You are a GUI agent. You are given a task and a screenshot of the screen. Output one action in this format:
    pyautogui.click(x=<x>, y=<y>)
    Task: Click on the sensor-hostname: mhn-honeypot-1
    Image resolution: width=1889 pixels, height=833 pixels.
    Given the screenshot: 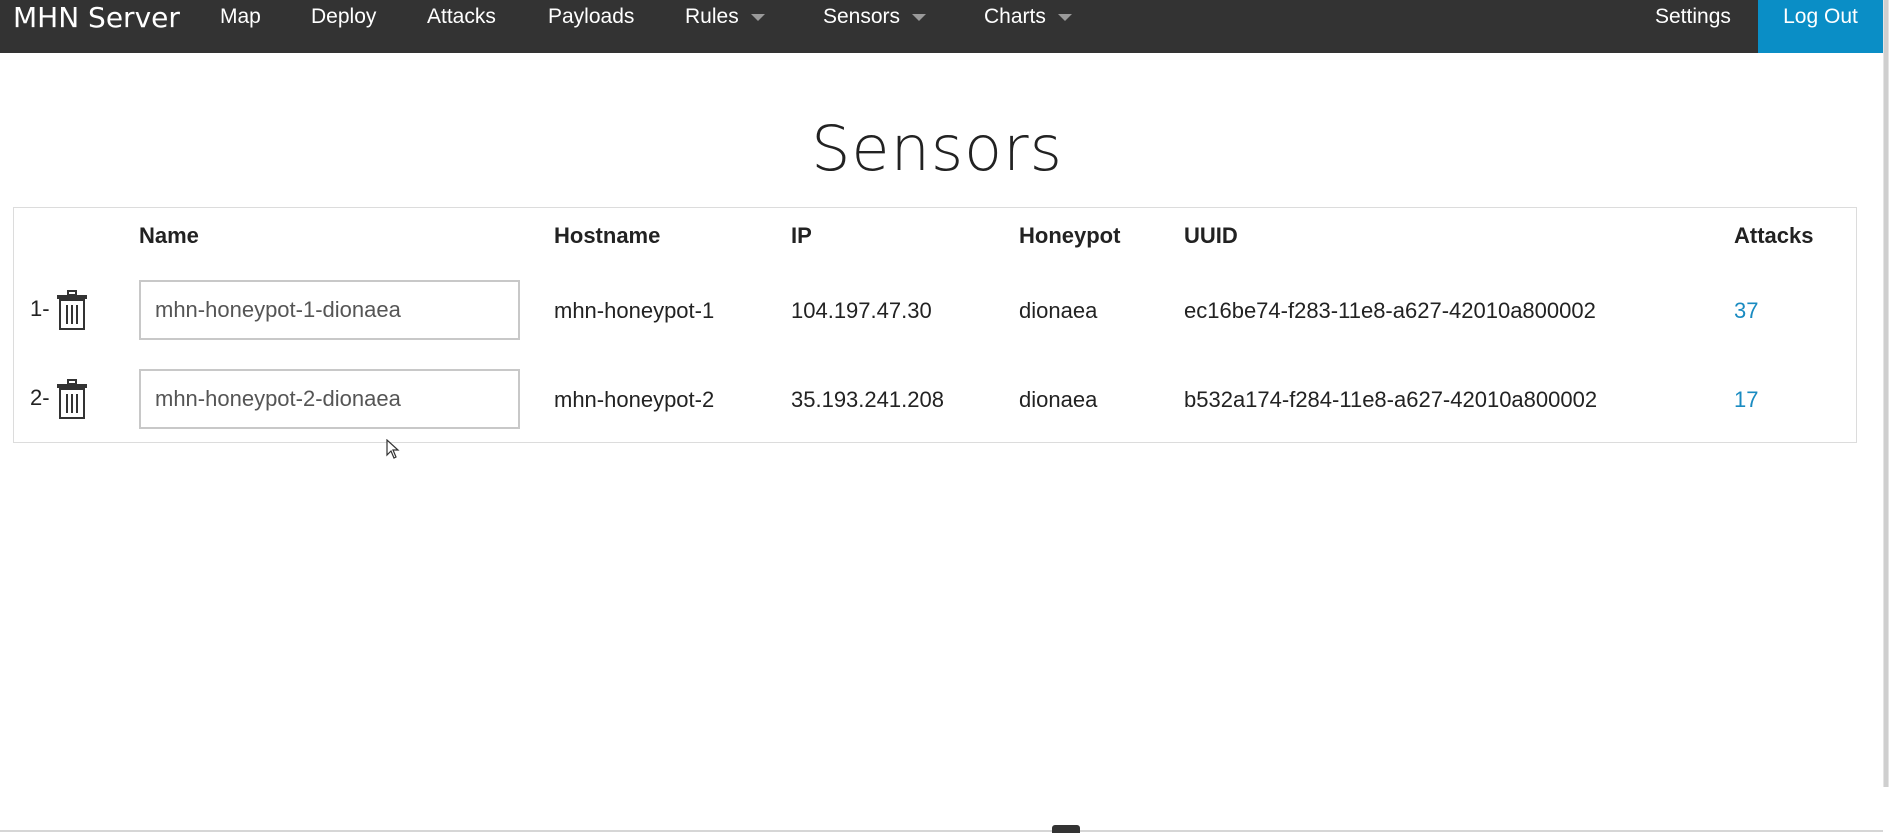 What is the action you would take?
    pyautogui.click(x=634, y=310)
    